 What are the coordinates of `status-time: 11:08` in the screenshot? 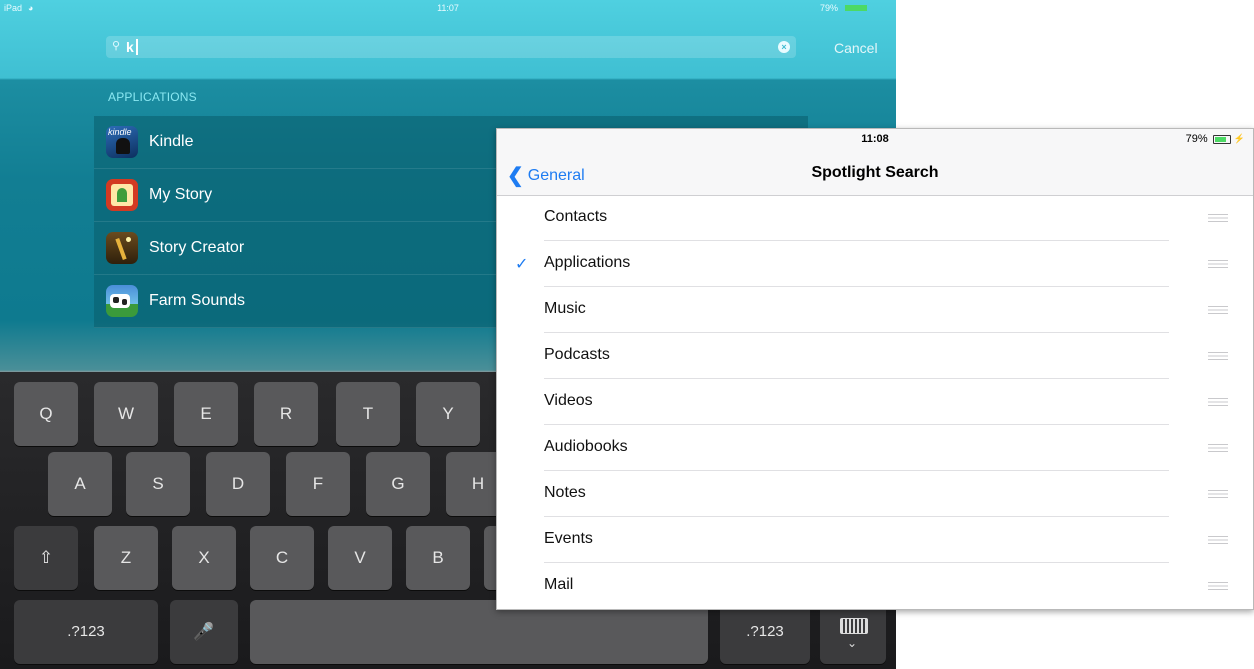 It's located at (875, 139).